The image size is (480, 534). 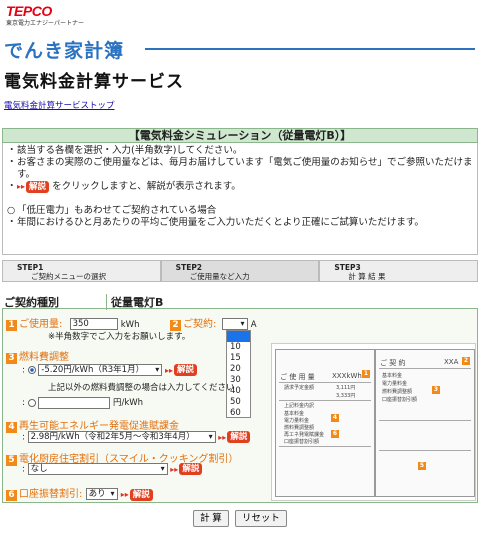 I want to click on note-item: ・該当する各欄を選択・入力(半角数字)してください。, so click(x=125, y=150).